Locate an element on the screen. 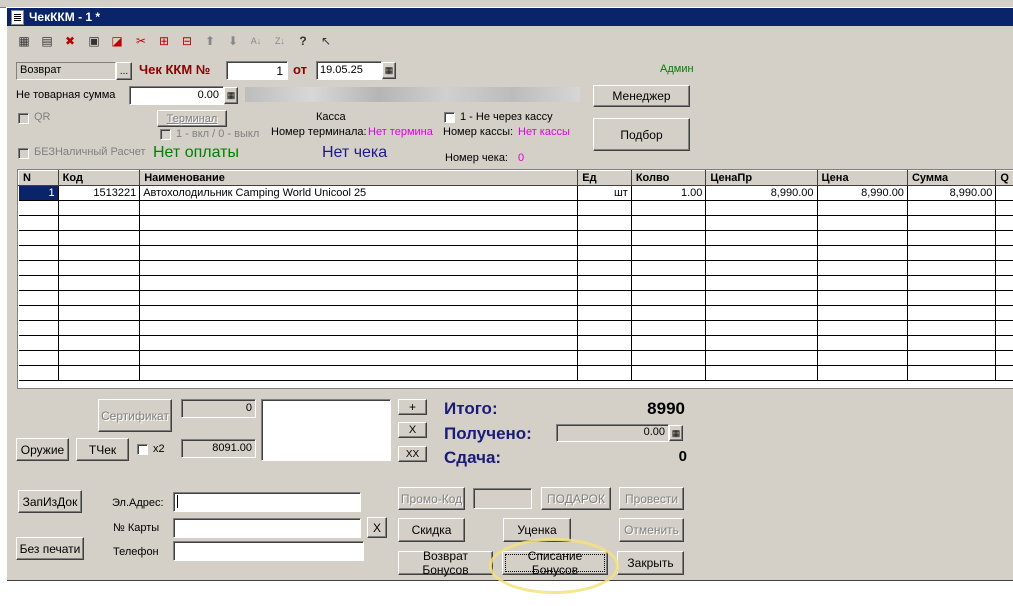  tcheck-button: ТЧек is located at coordinates (102, 449).